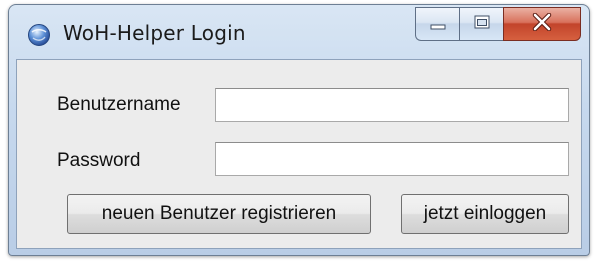 The image size is (599, 262). What do you see at coordinates (219, 214) in the screenshot?
I see `register-button: neuen Benutzer registrieren` at bounding box center [219, 214].